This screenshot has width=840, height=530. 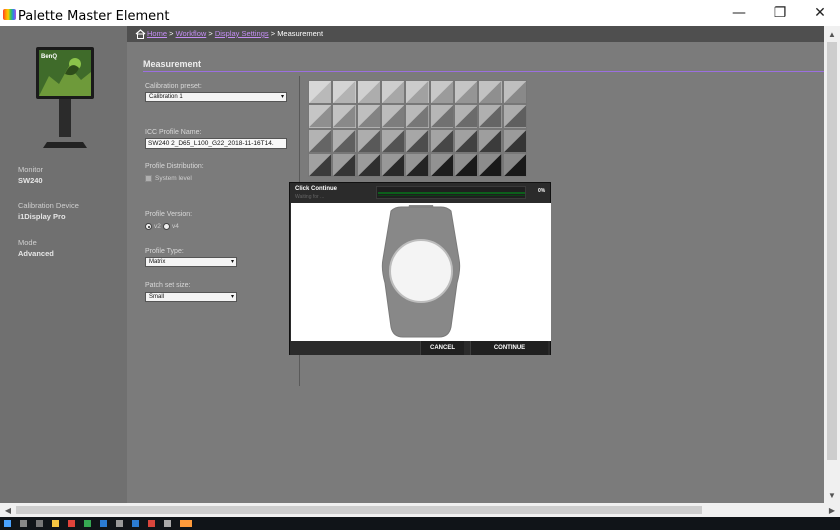 What do you see at coordinates (483, 71) in the screenshot?
I see `section-divider` at bounding box center [483, 71].